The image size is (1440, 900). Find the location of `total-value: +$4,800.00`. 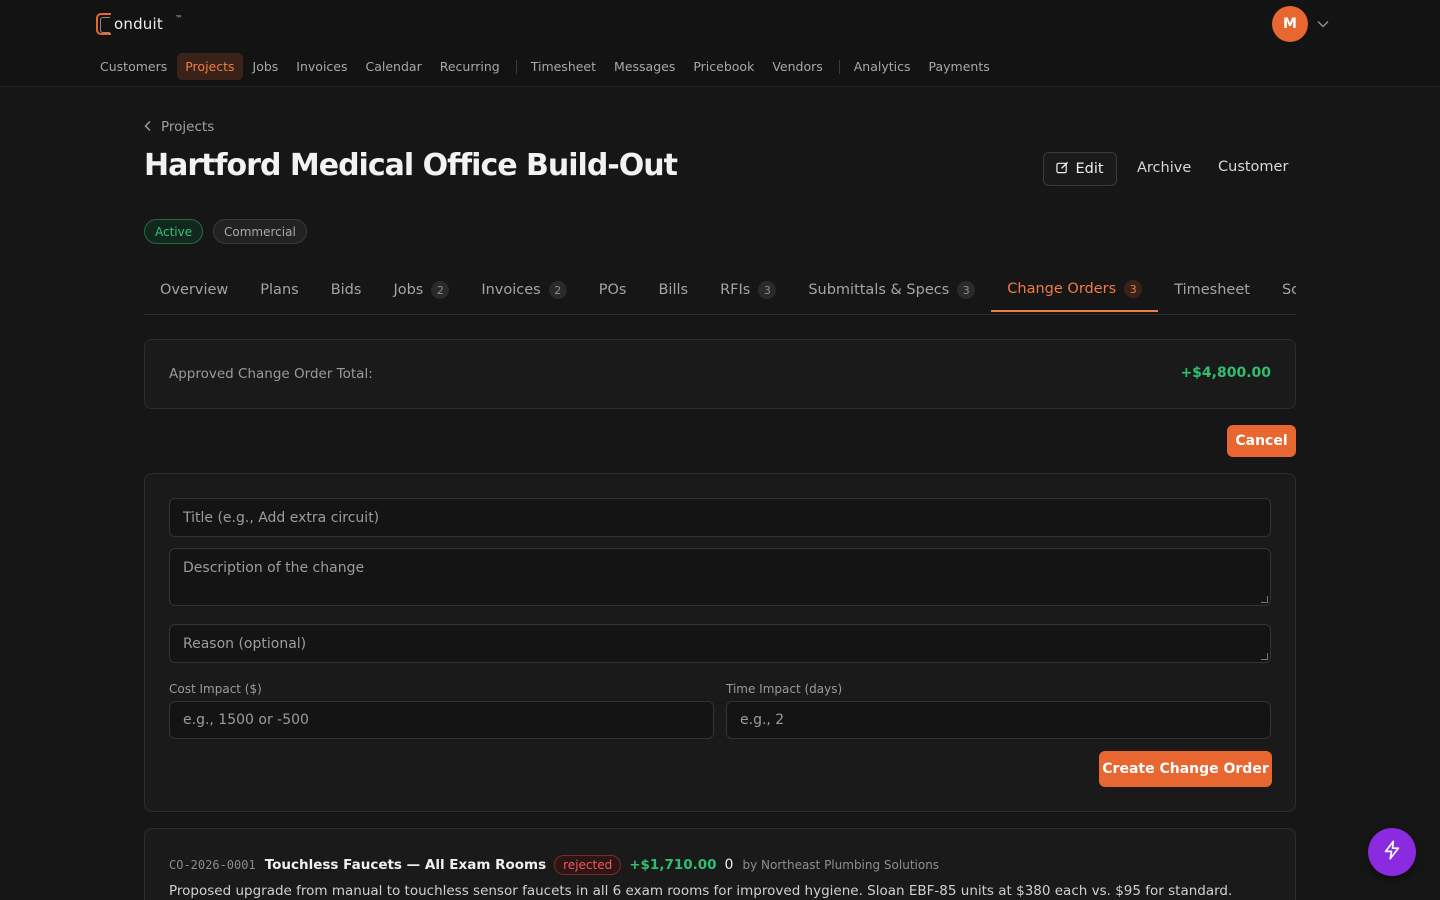

total-value: +$4,800.00 is located at coordinates (1225, 373).